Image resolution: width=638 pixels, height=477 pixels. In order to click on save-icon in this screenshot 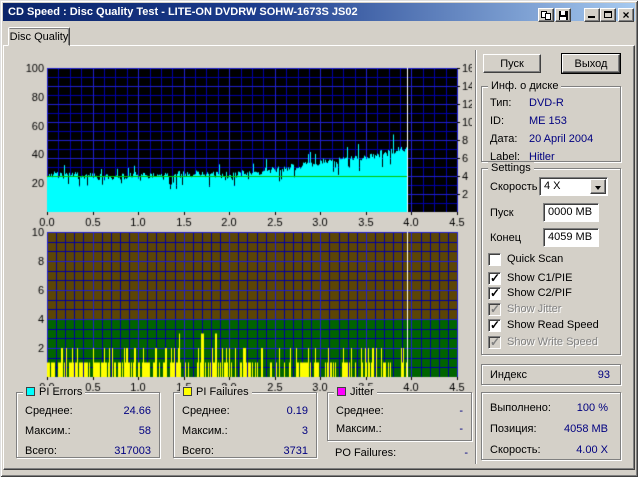, I will do `click(563, 15)`.